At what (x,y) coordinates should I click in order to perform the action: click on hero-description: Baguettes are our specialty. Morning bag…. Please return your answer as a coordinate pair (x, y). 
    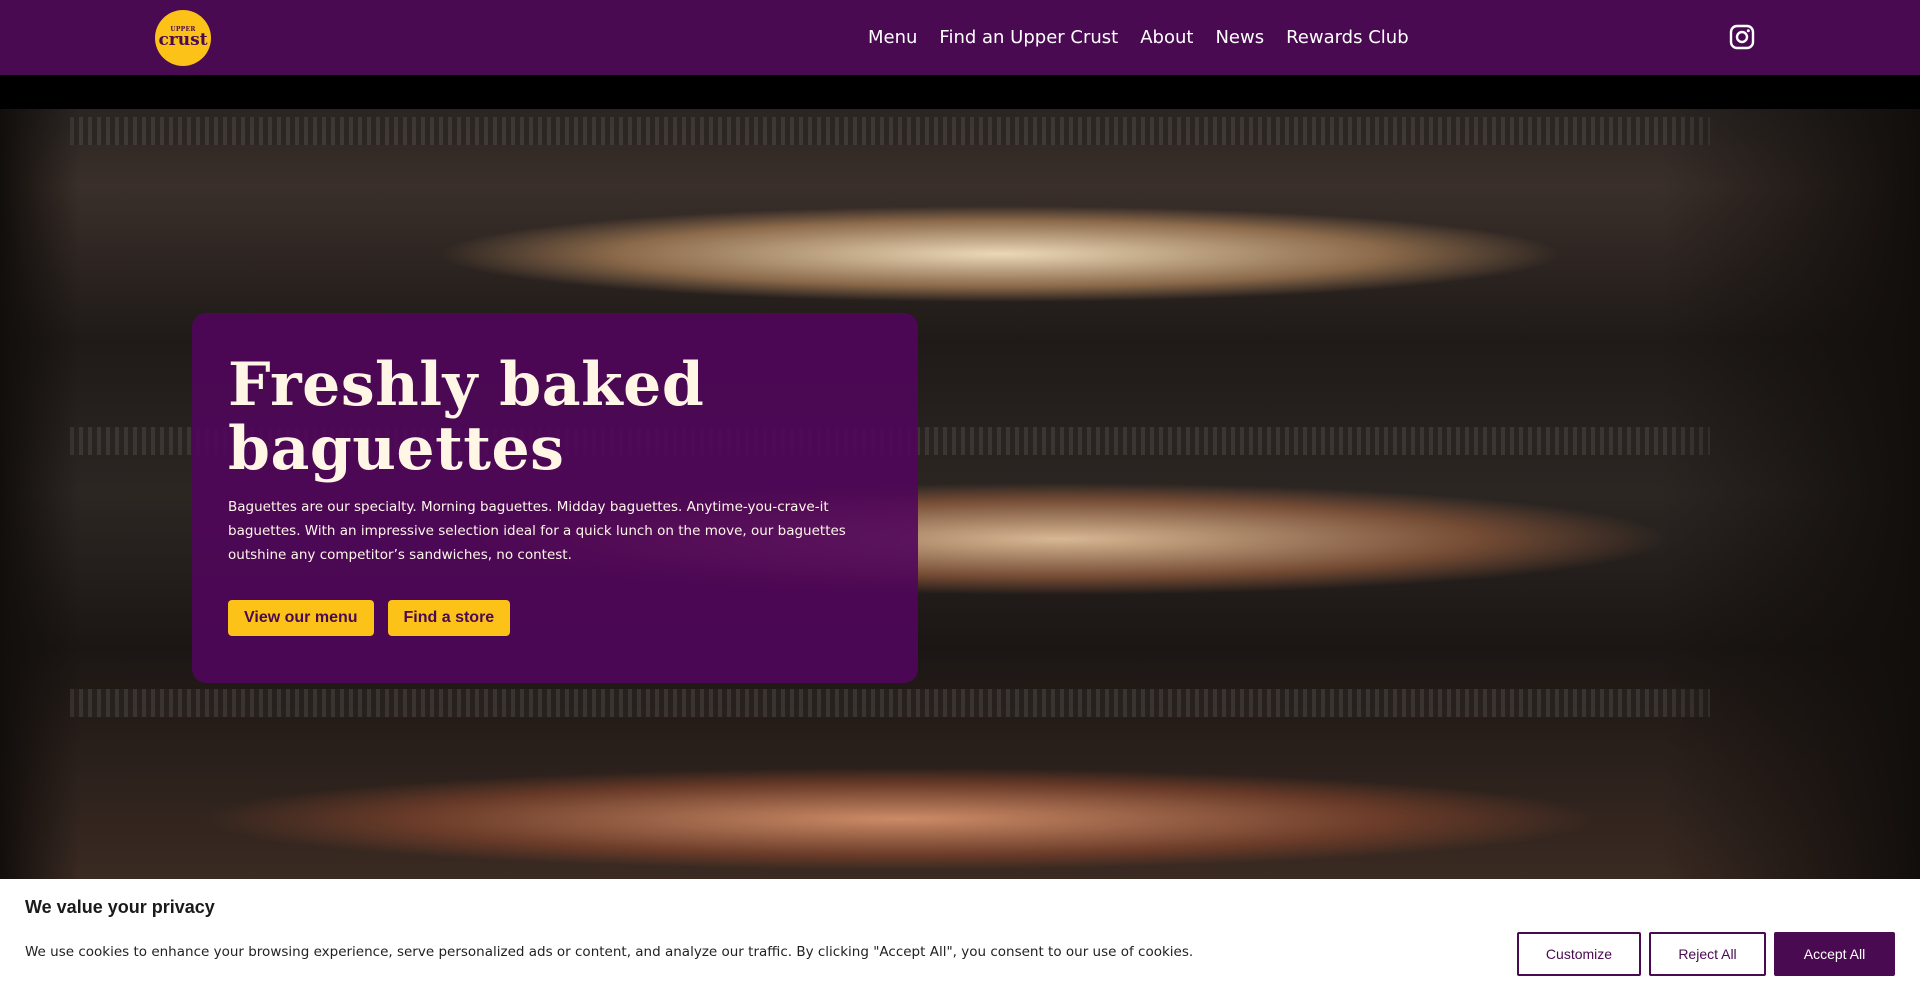
    Looking at the image, I should click on (537, 531).